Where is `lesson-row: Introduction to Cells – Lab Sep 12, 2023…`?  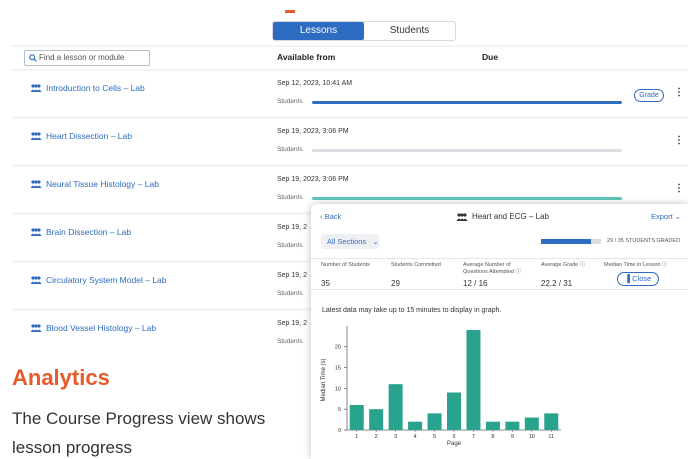
lesson-row: Introduction to Cells – Lab Sep 12, 2023… is located at coordinates (350, 93).